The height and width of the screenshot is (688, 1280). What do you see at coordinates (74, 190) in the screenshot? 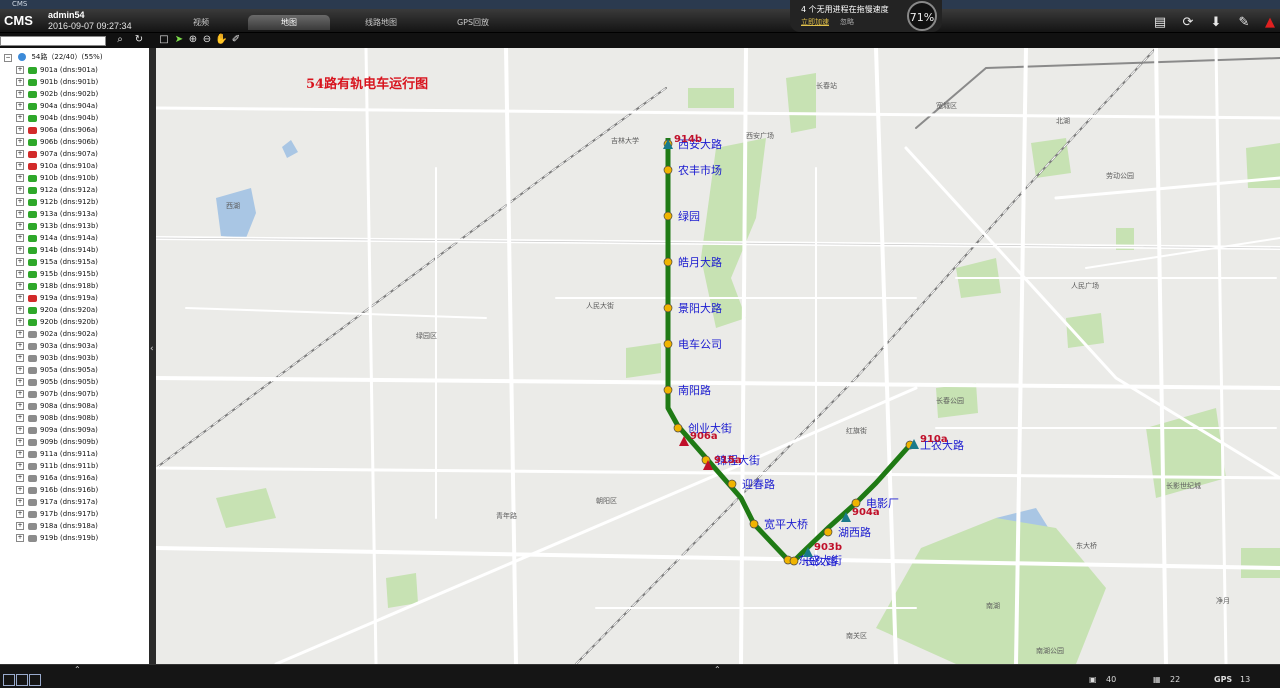
I see `vehicle-tree-item: +912a (dns:912a)` at bounding box center [74, 190].